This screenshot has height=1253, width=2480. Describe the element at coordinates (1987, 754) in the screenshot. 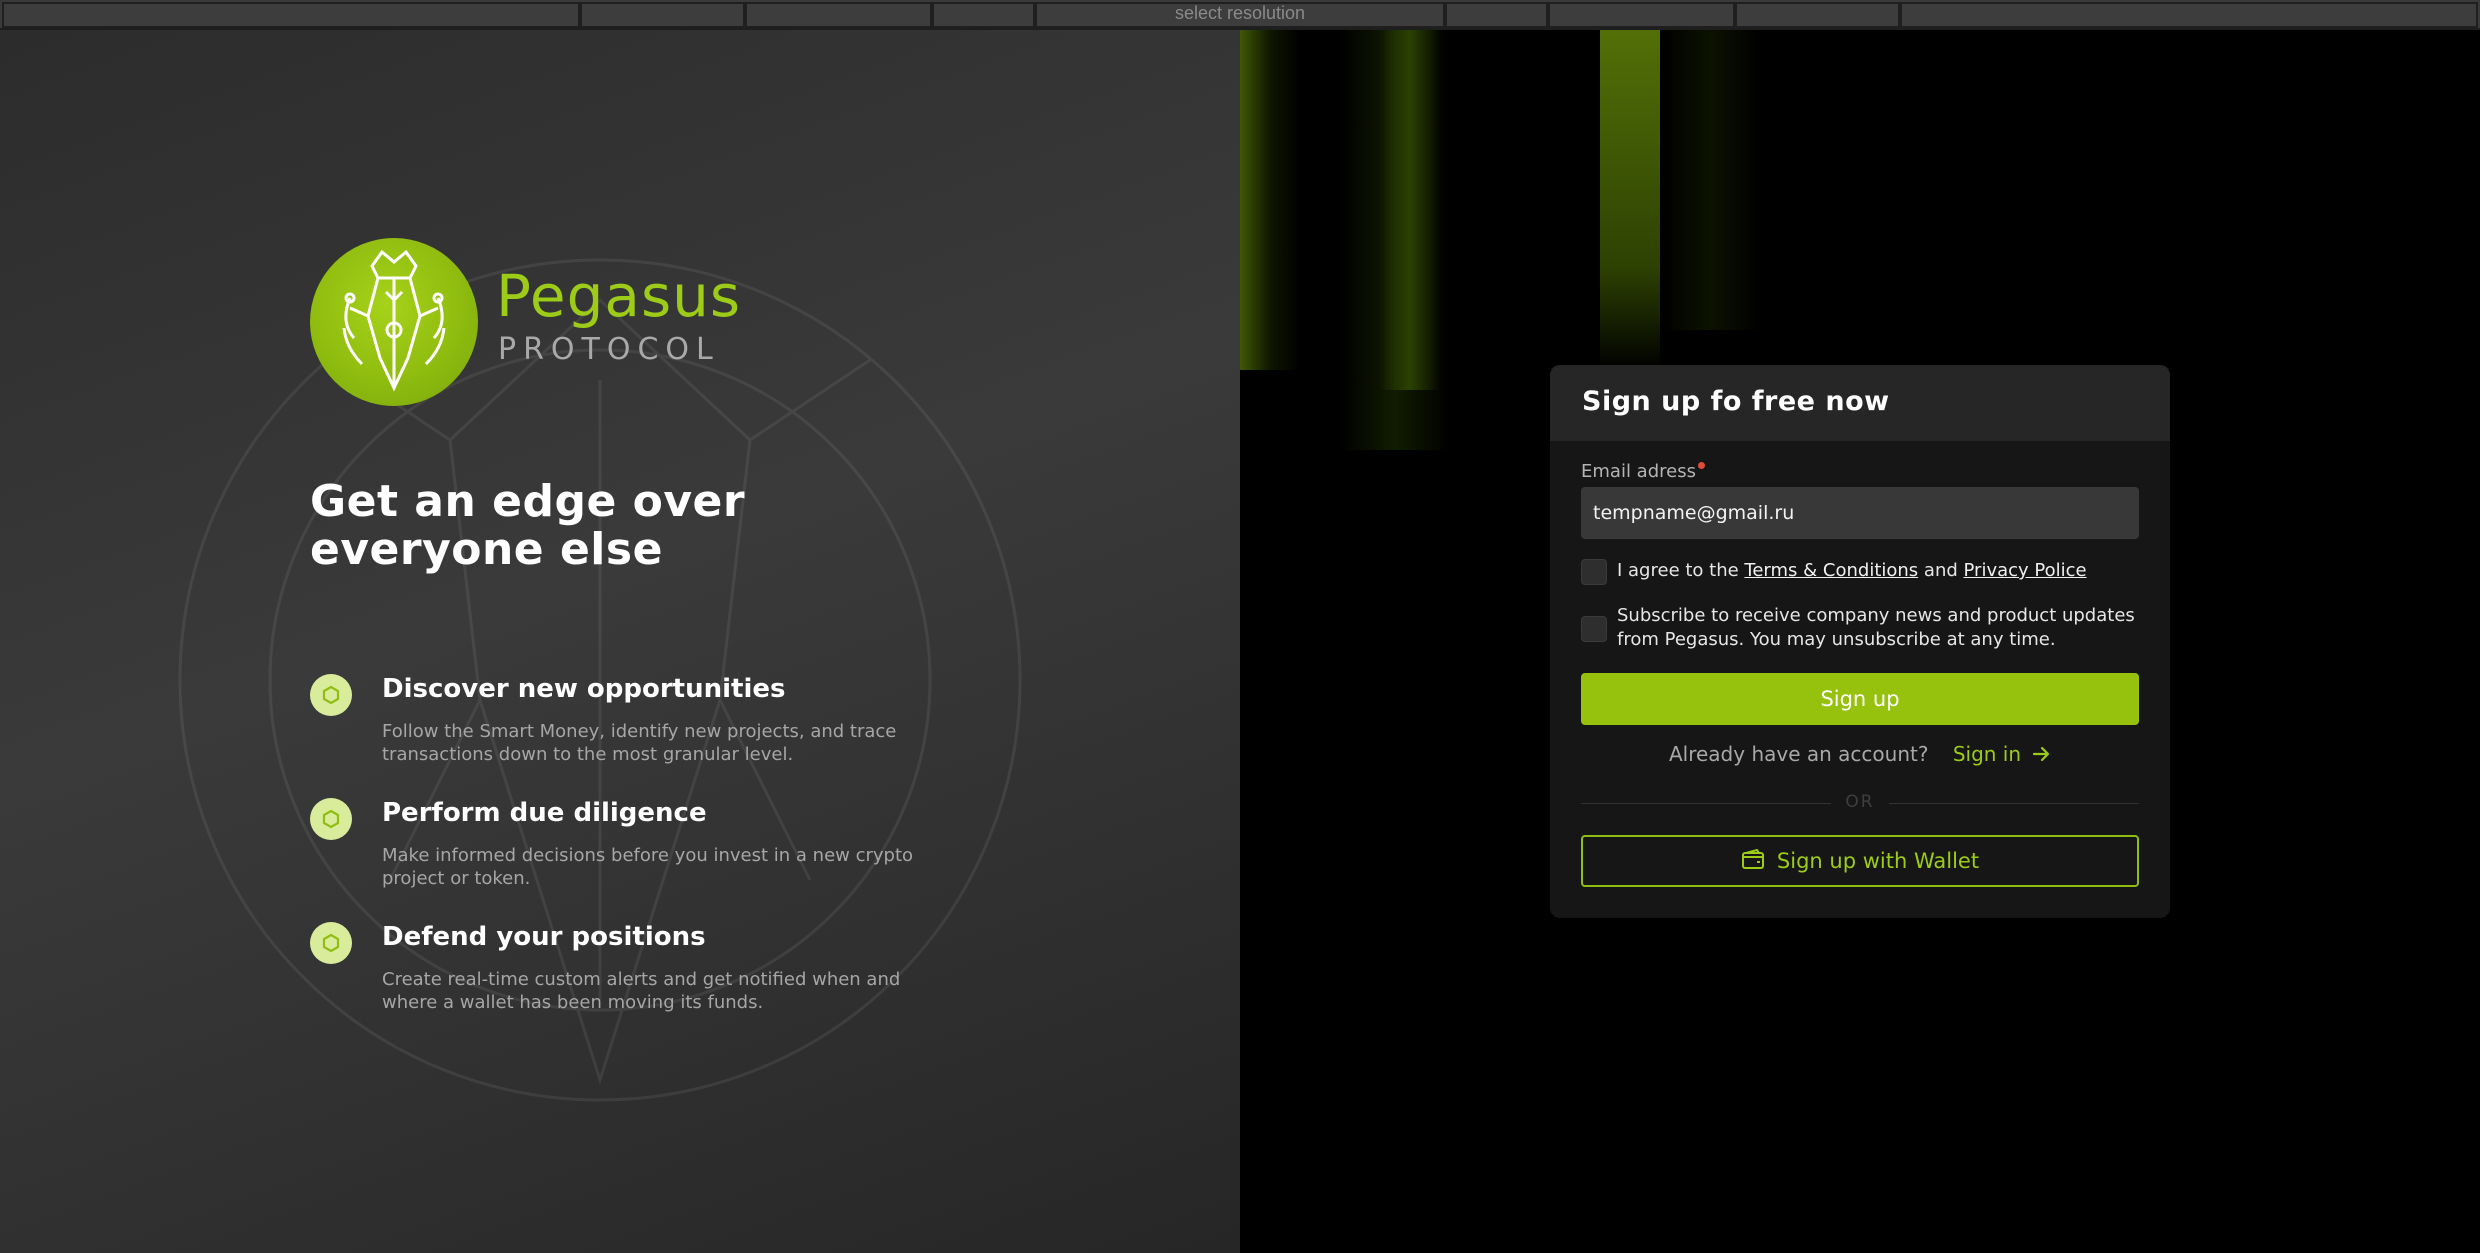

I see `signin-label: Sign in` at that location.